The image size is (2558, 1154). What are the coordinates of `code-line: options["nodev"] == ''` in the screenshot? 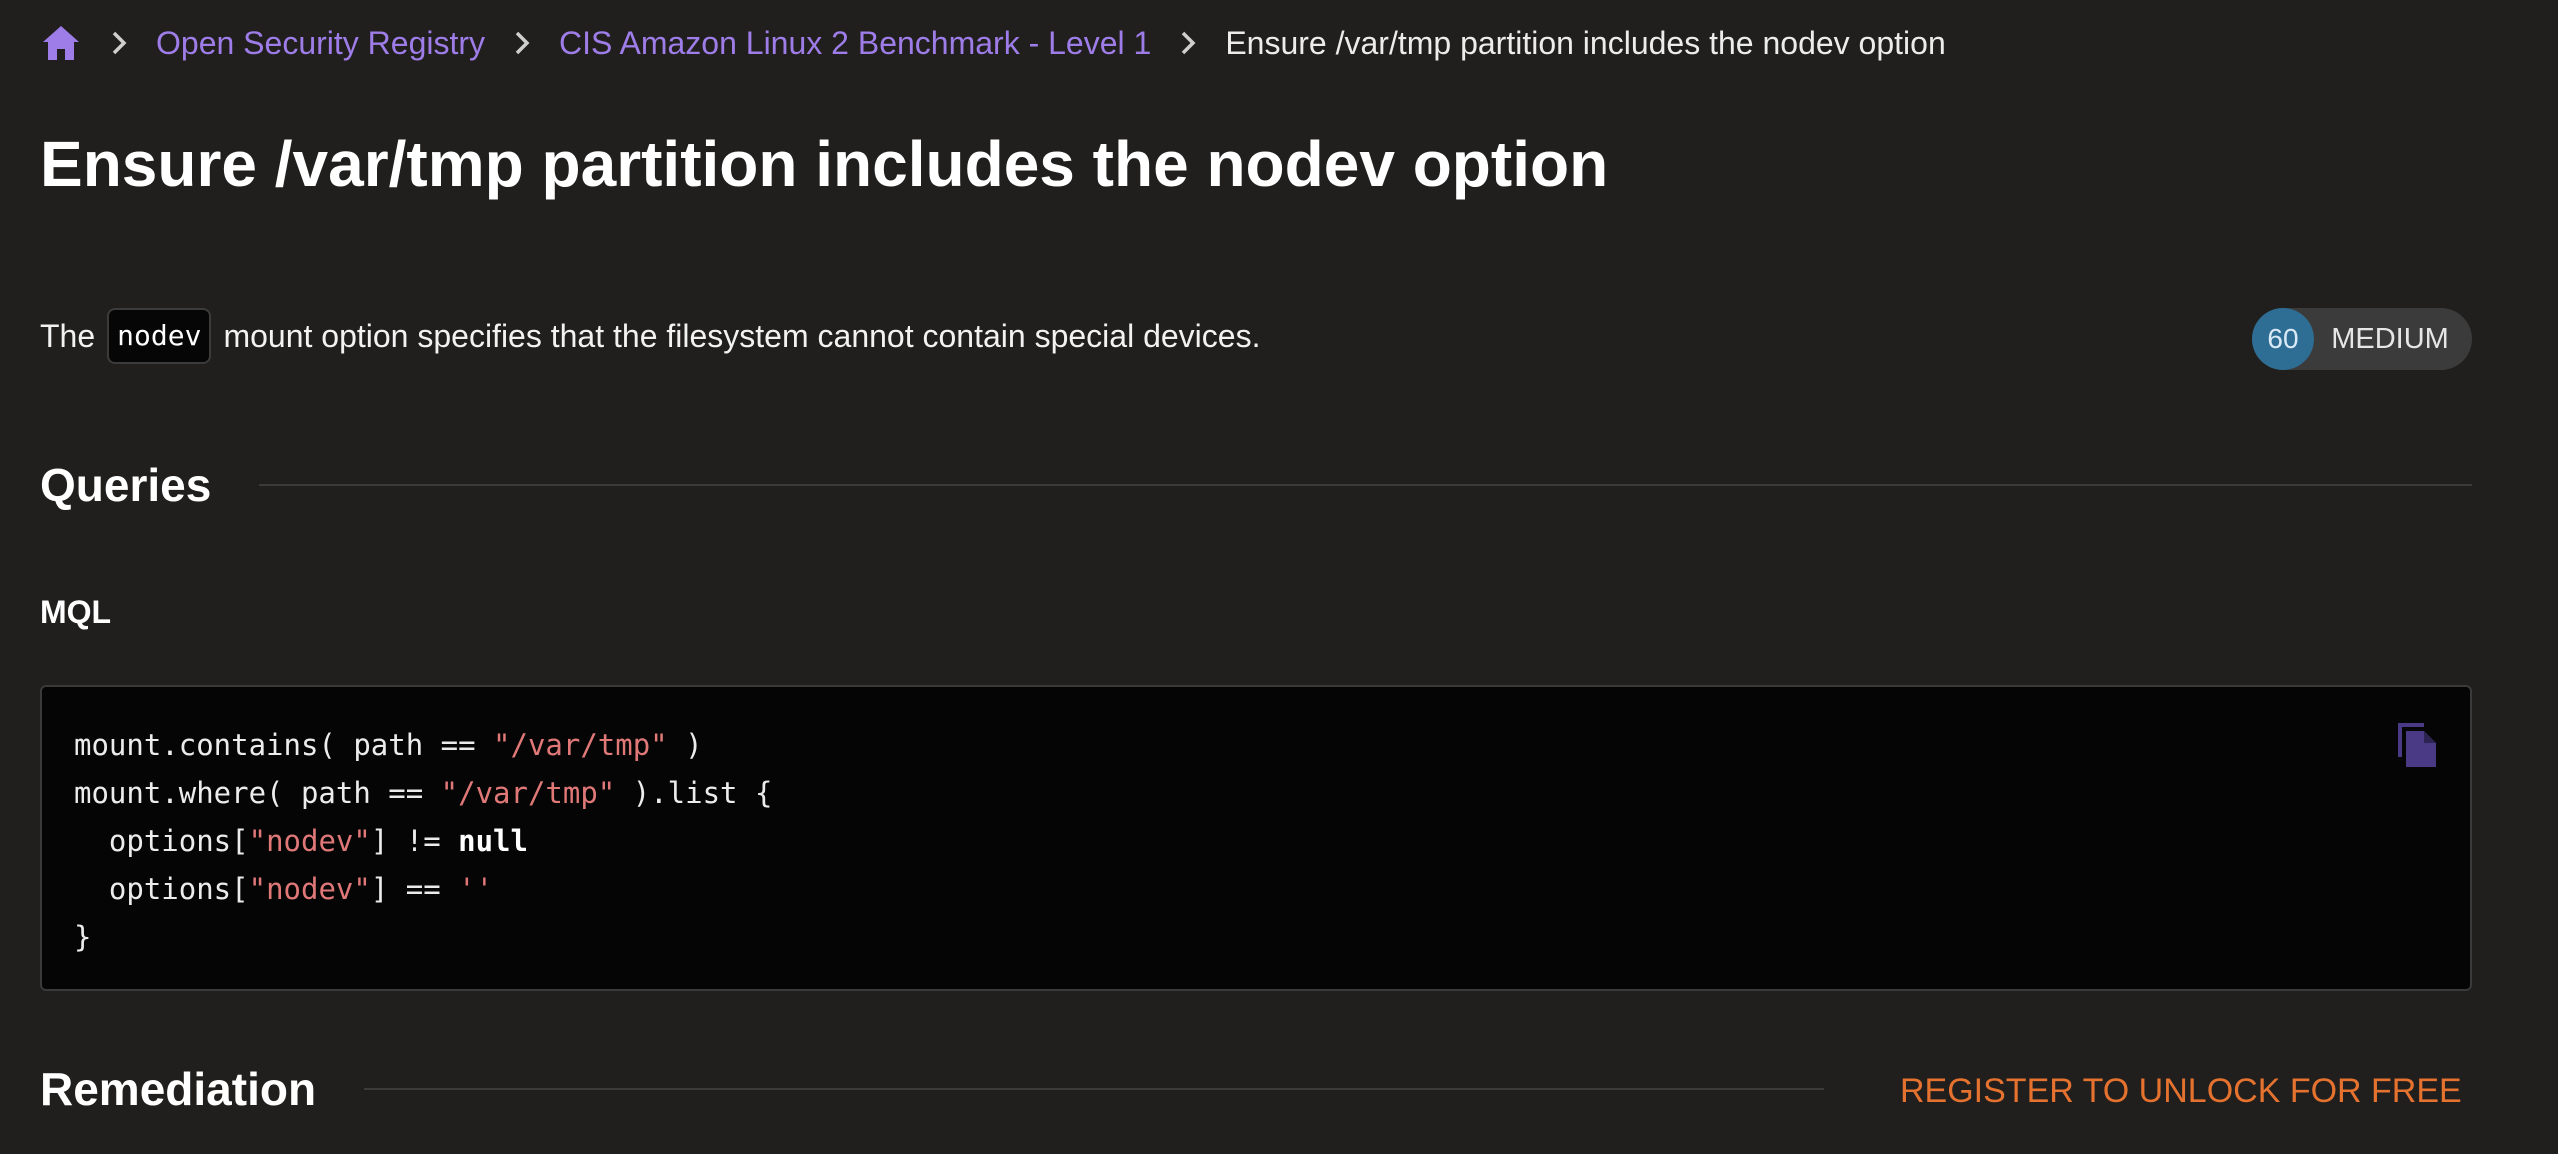 It's located at (1256, 889).